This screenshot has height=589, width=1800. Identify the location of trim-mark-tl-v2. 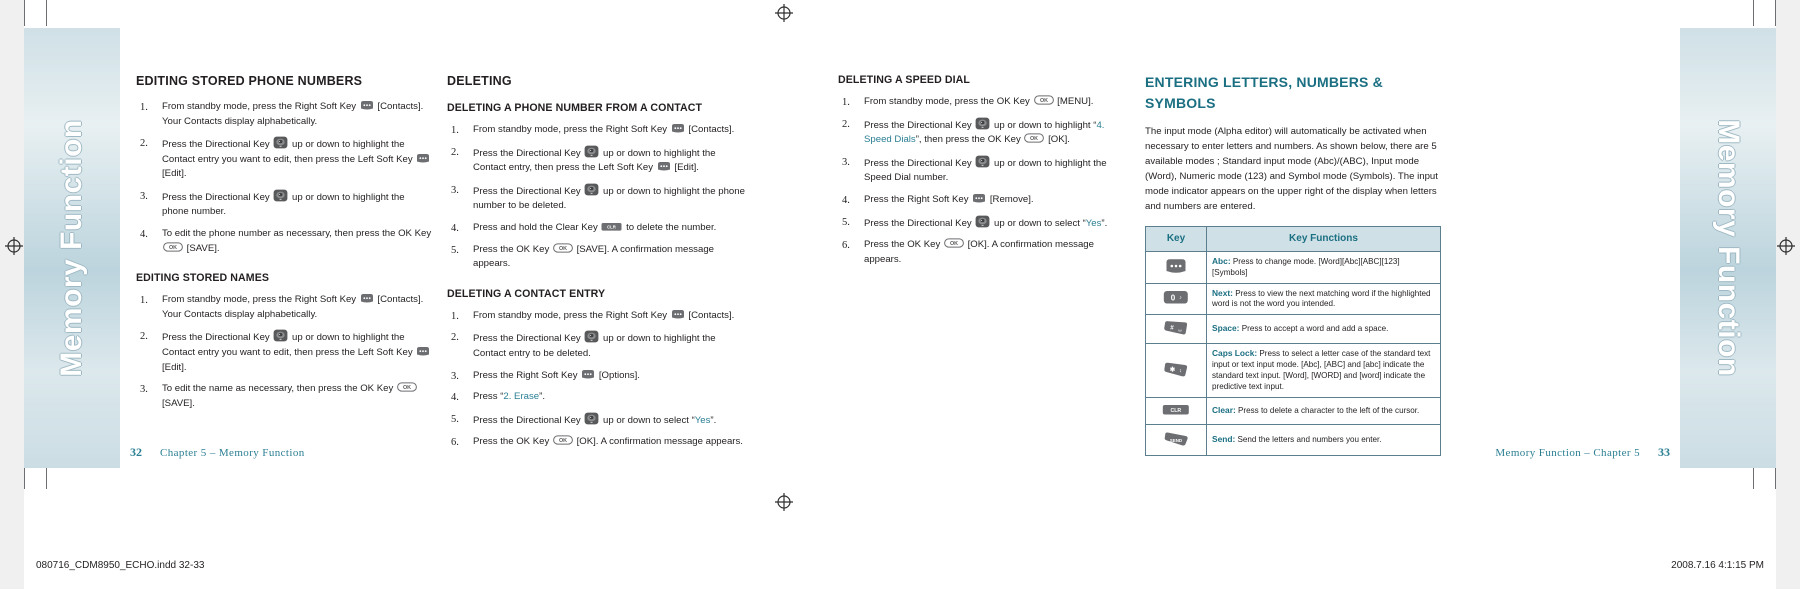
(46, 13).